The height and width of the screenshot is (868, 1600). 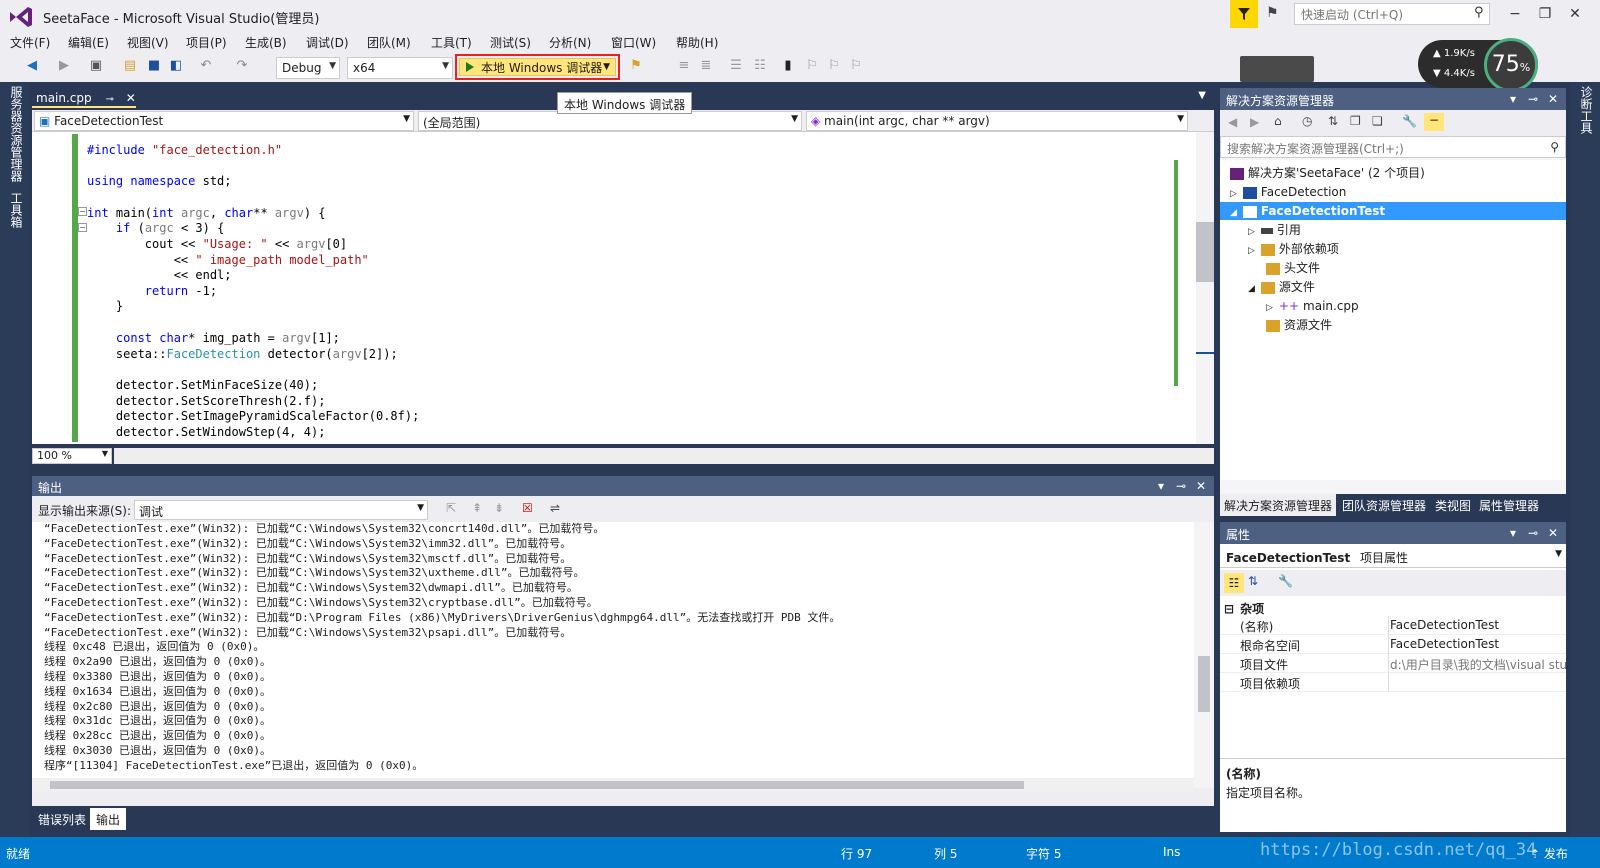 I want to click on output-horizontal-scrollbar, so click(x=613, y=785).